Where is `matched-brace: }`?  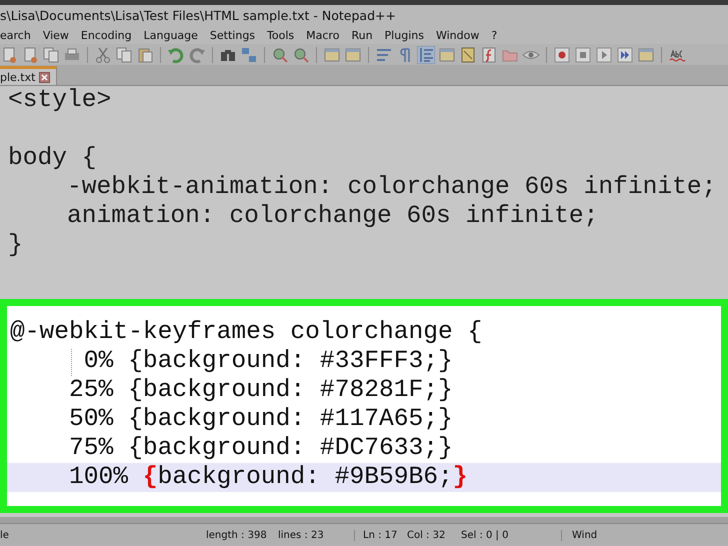 matched-brace: } is located at coordinates (460, 477).